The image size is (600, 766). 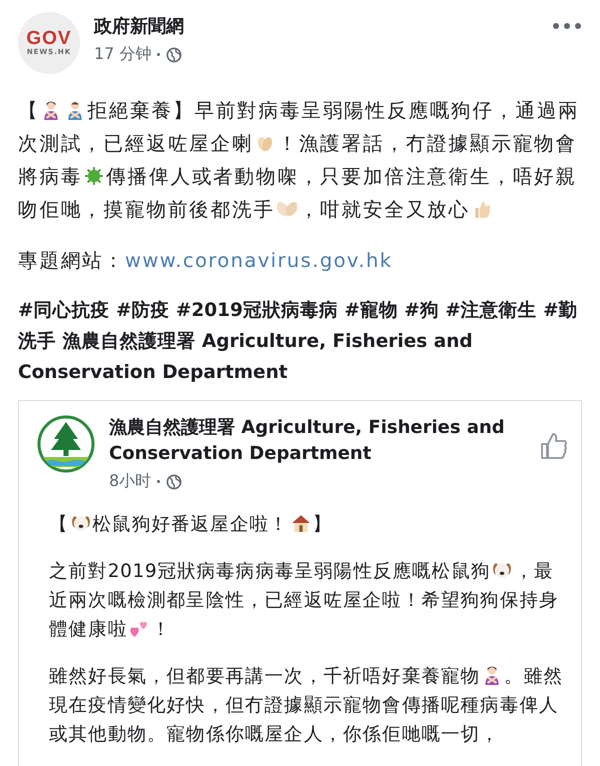 What do you see at coordinates (333, 110) in the screenshot?
I see `post-text: 拒絕棄養】早前對病毒呈弱陽性反應嘅狗仔，通過兩` at bounding box center [333, 110].